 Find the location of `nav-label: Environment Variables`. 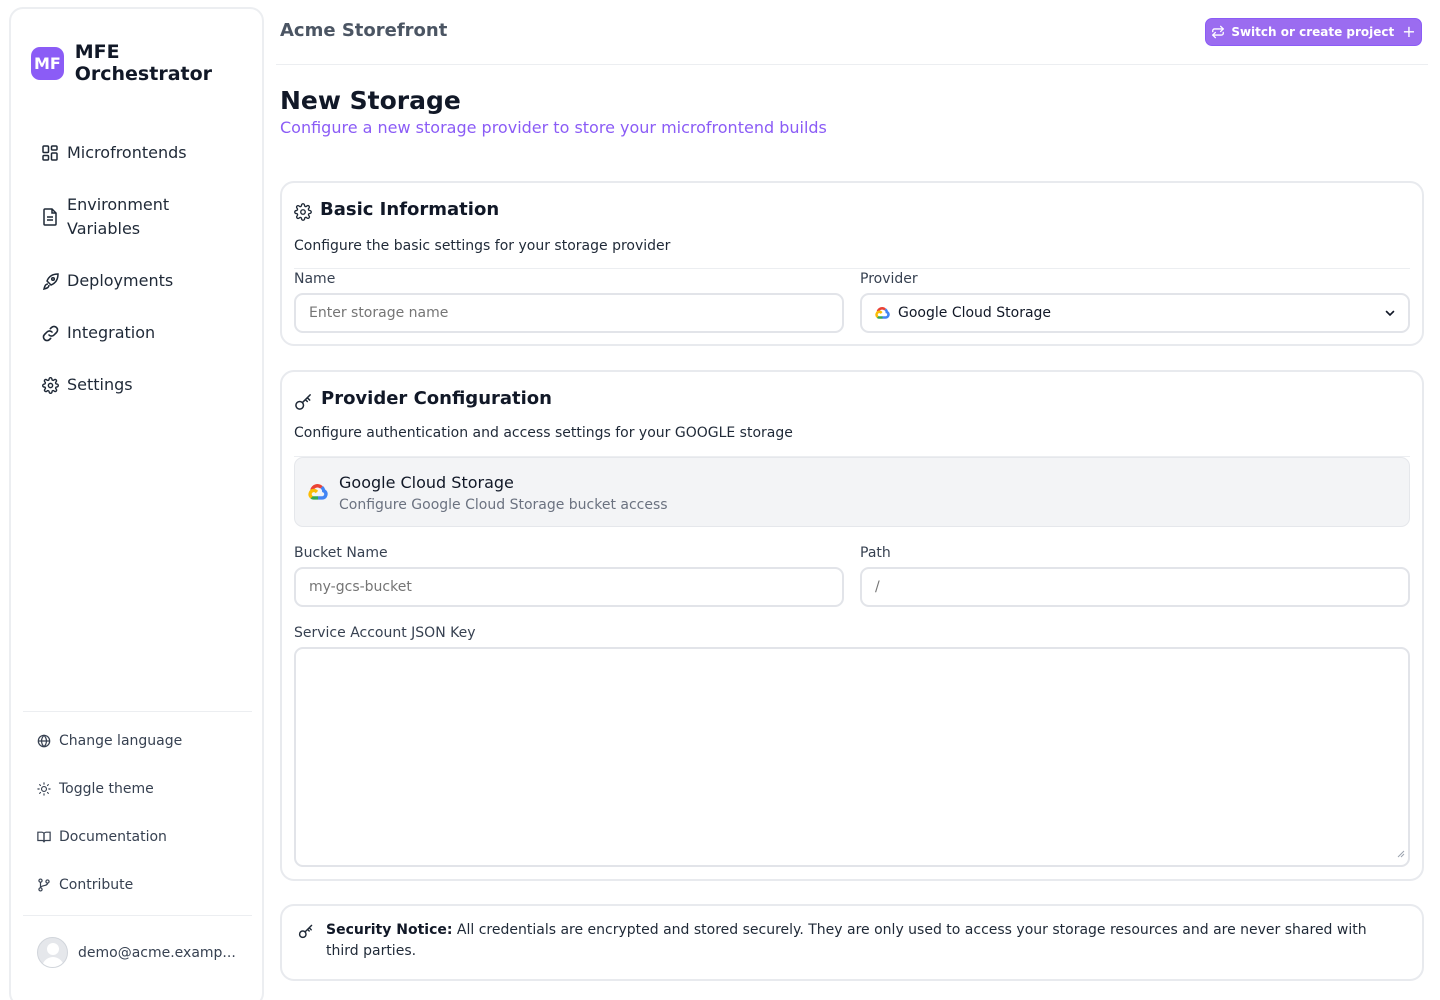

nav-label: Environment Variables is located at coordinates (118, 216).